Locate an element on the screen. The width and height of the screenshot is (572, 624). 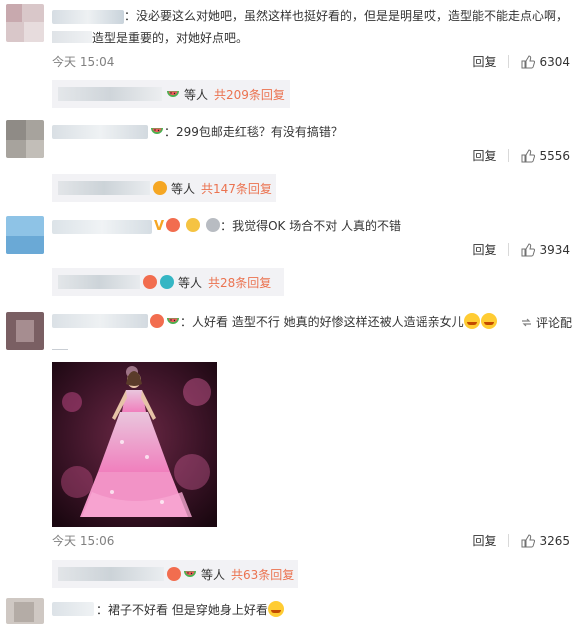
camera-badge-icon is located at coordinates (167, 282).